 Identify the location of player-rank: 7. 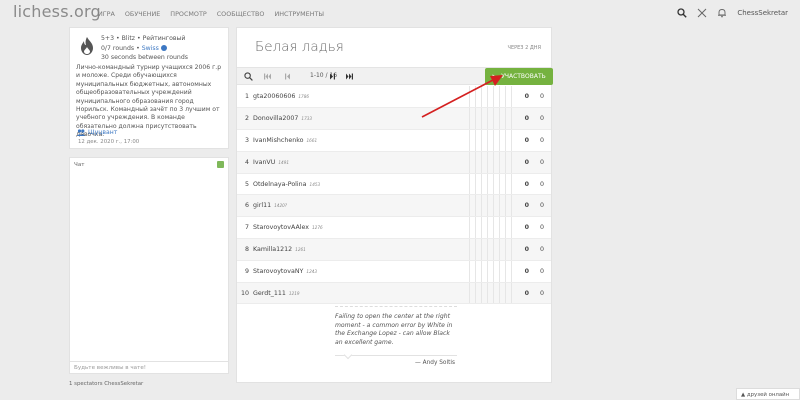
(244, 228).